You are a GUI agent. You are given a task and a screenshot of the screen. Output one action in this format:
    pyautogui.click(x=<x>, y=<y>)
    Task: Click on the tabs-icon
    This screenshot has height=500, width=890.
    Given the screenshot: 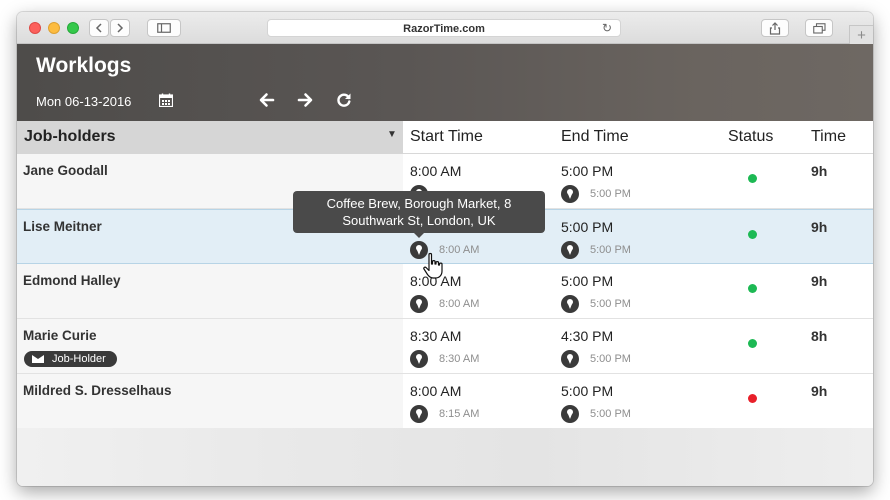 What is the action you would take?
    pyautogui.click(x=819, y=28)
    